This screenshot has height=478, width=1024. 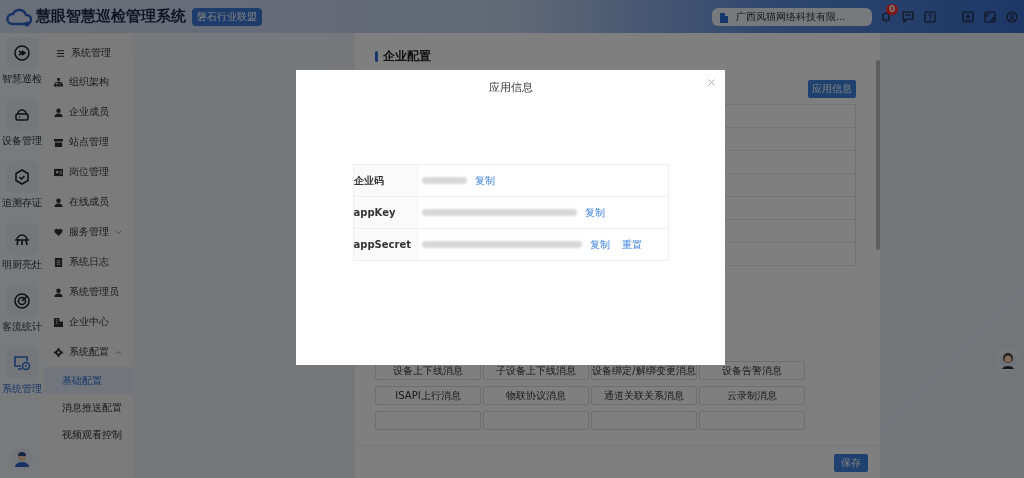 I want to click on message-type-option: 云录制消息, so click(x=752, y=395).